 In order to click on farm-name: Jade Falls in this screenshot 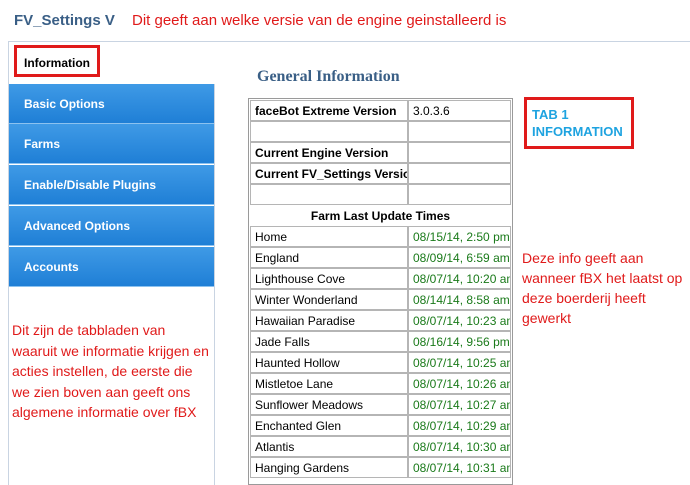, I will do `click(329, 341)`.